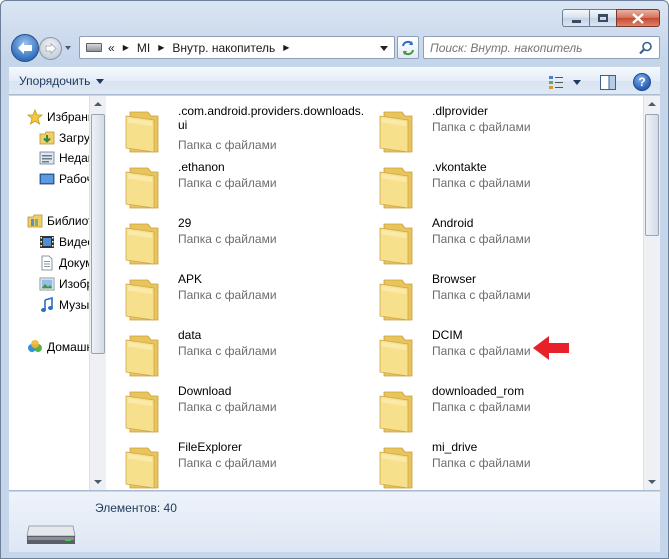  What do you see at coordinates (485, 464) in the screenshot?
I see `folder-item: mi_drive Папка с файлами` at bounding box center [485, 464].